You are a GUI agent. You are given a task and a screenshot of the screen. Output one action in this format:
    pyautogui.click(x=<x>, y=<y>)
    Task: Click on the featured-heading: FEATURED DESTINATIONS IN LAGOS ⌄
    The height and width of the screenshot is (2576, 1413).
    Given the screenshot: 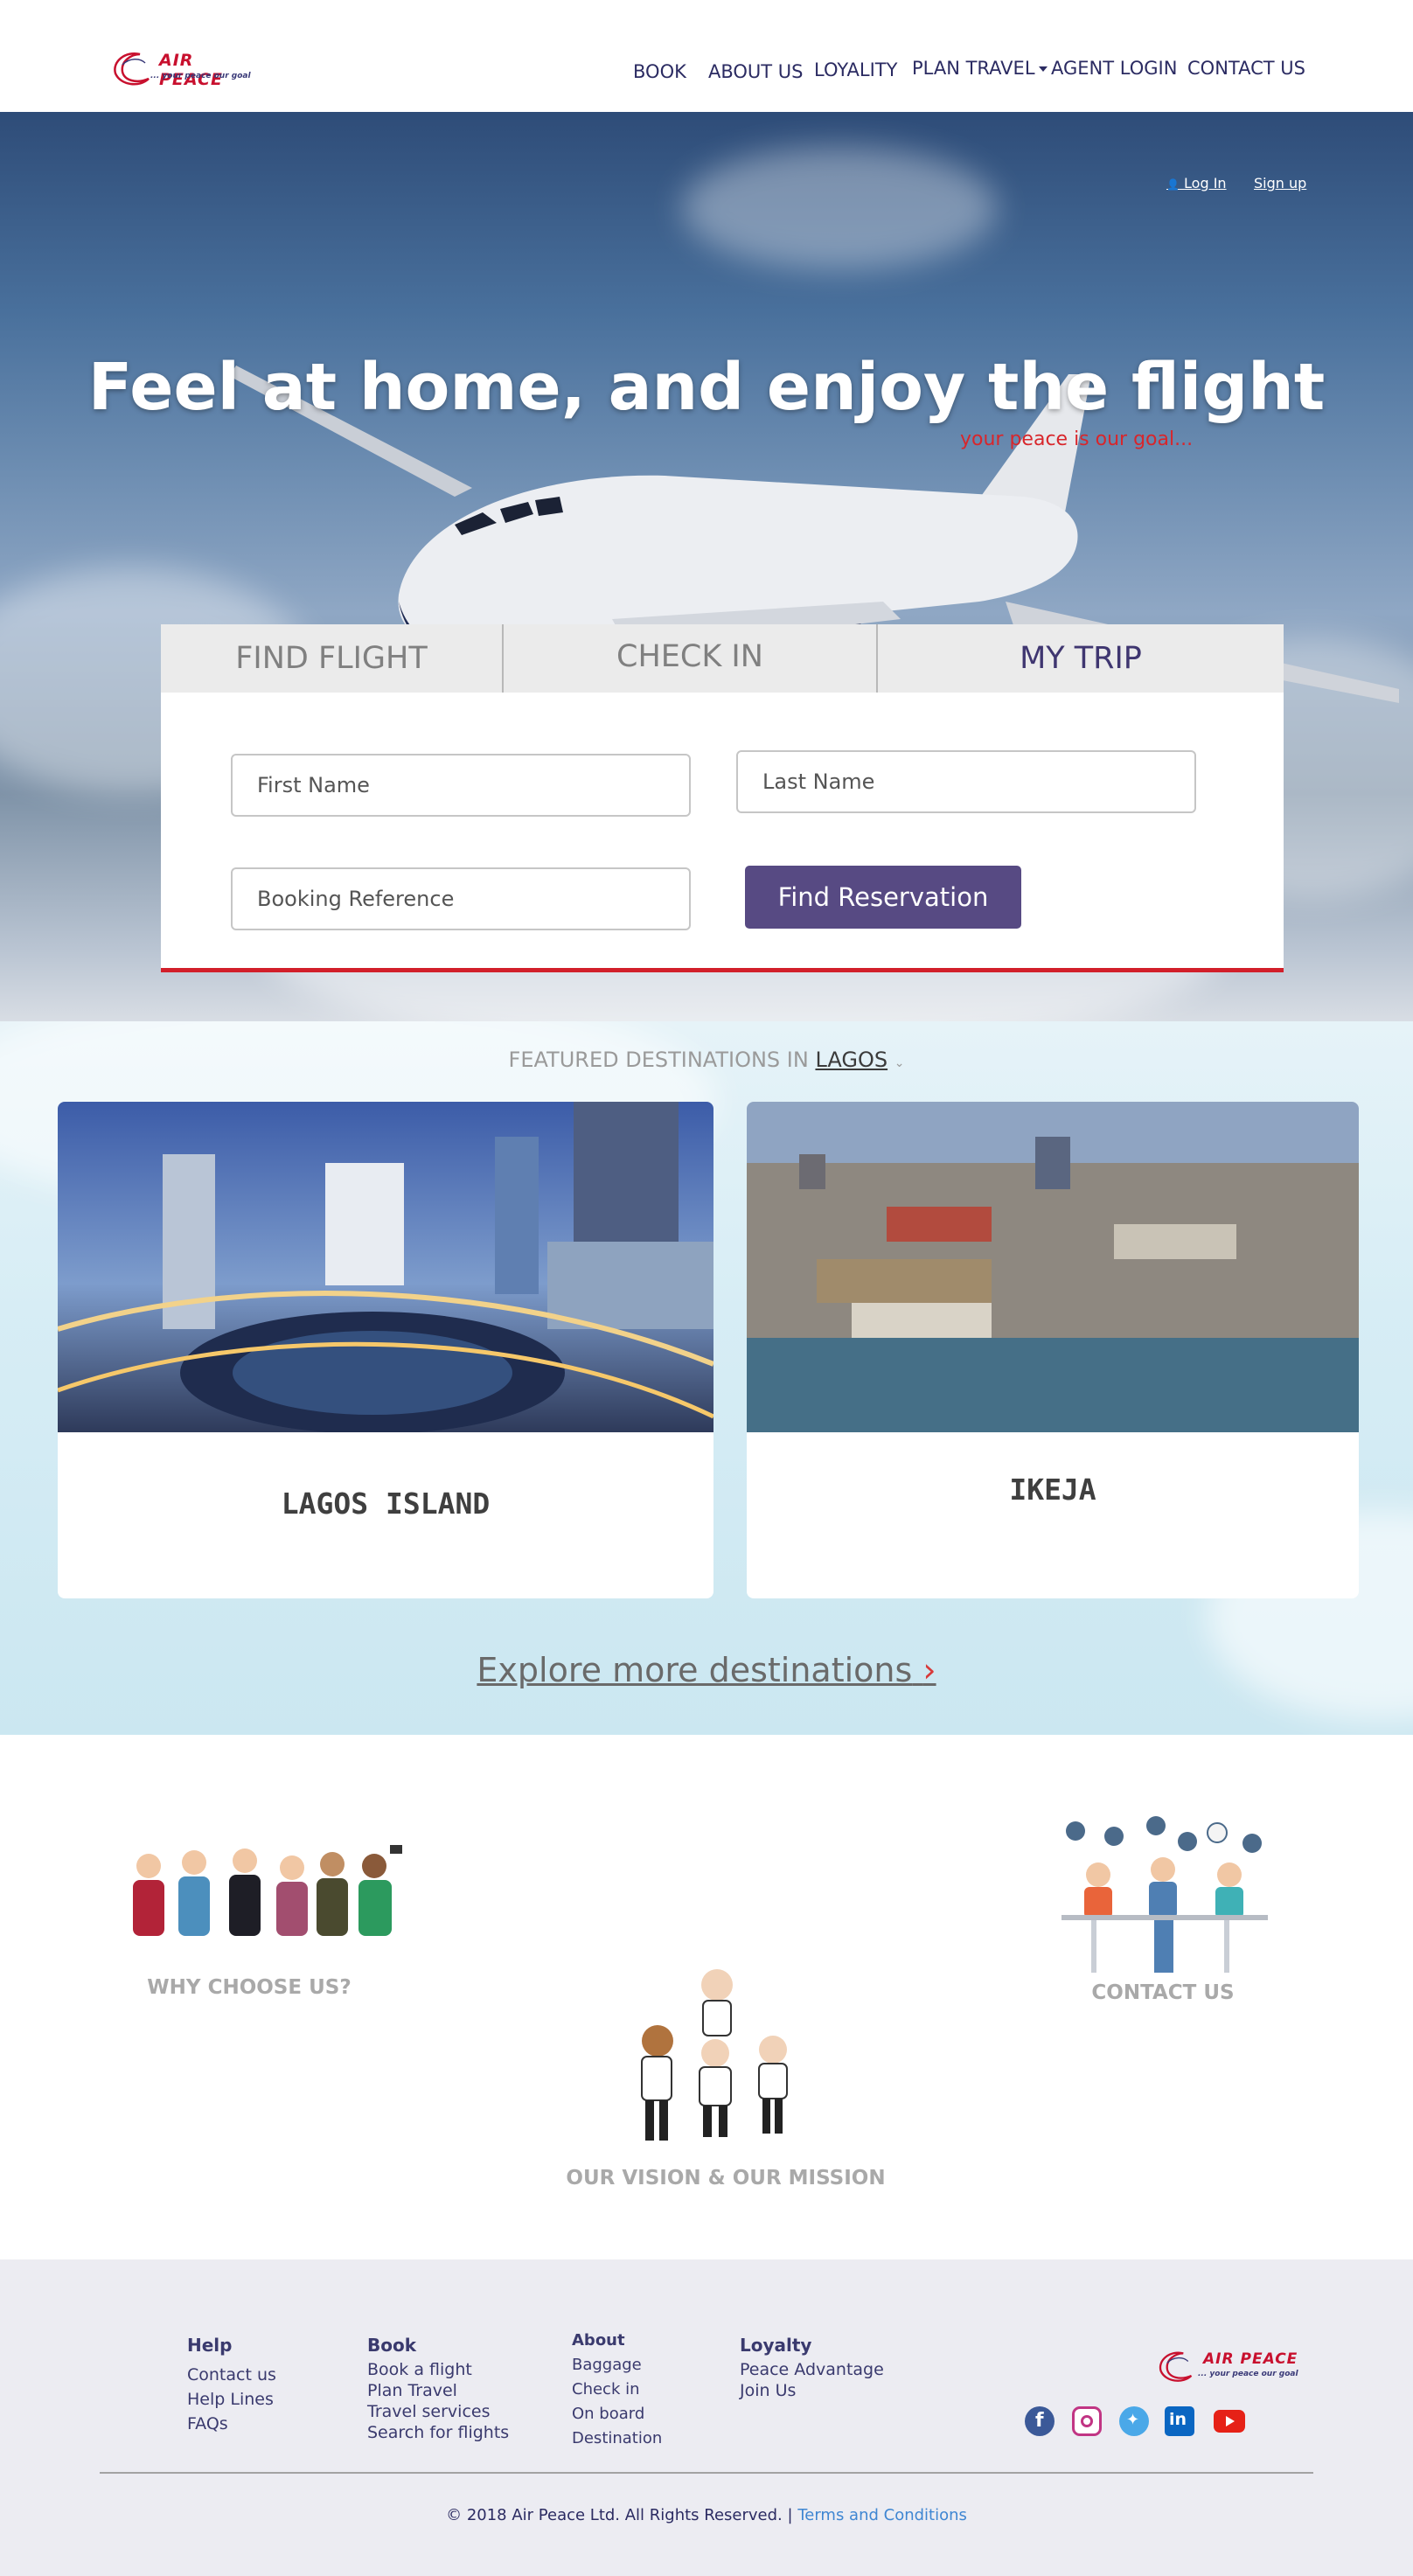 What is the action you would take?
    pyautogui.click(x=706, y=1060)
    